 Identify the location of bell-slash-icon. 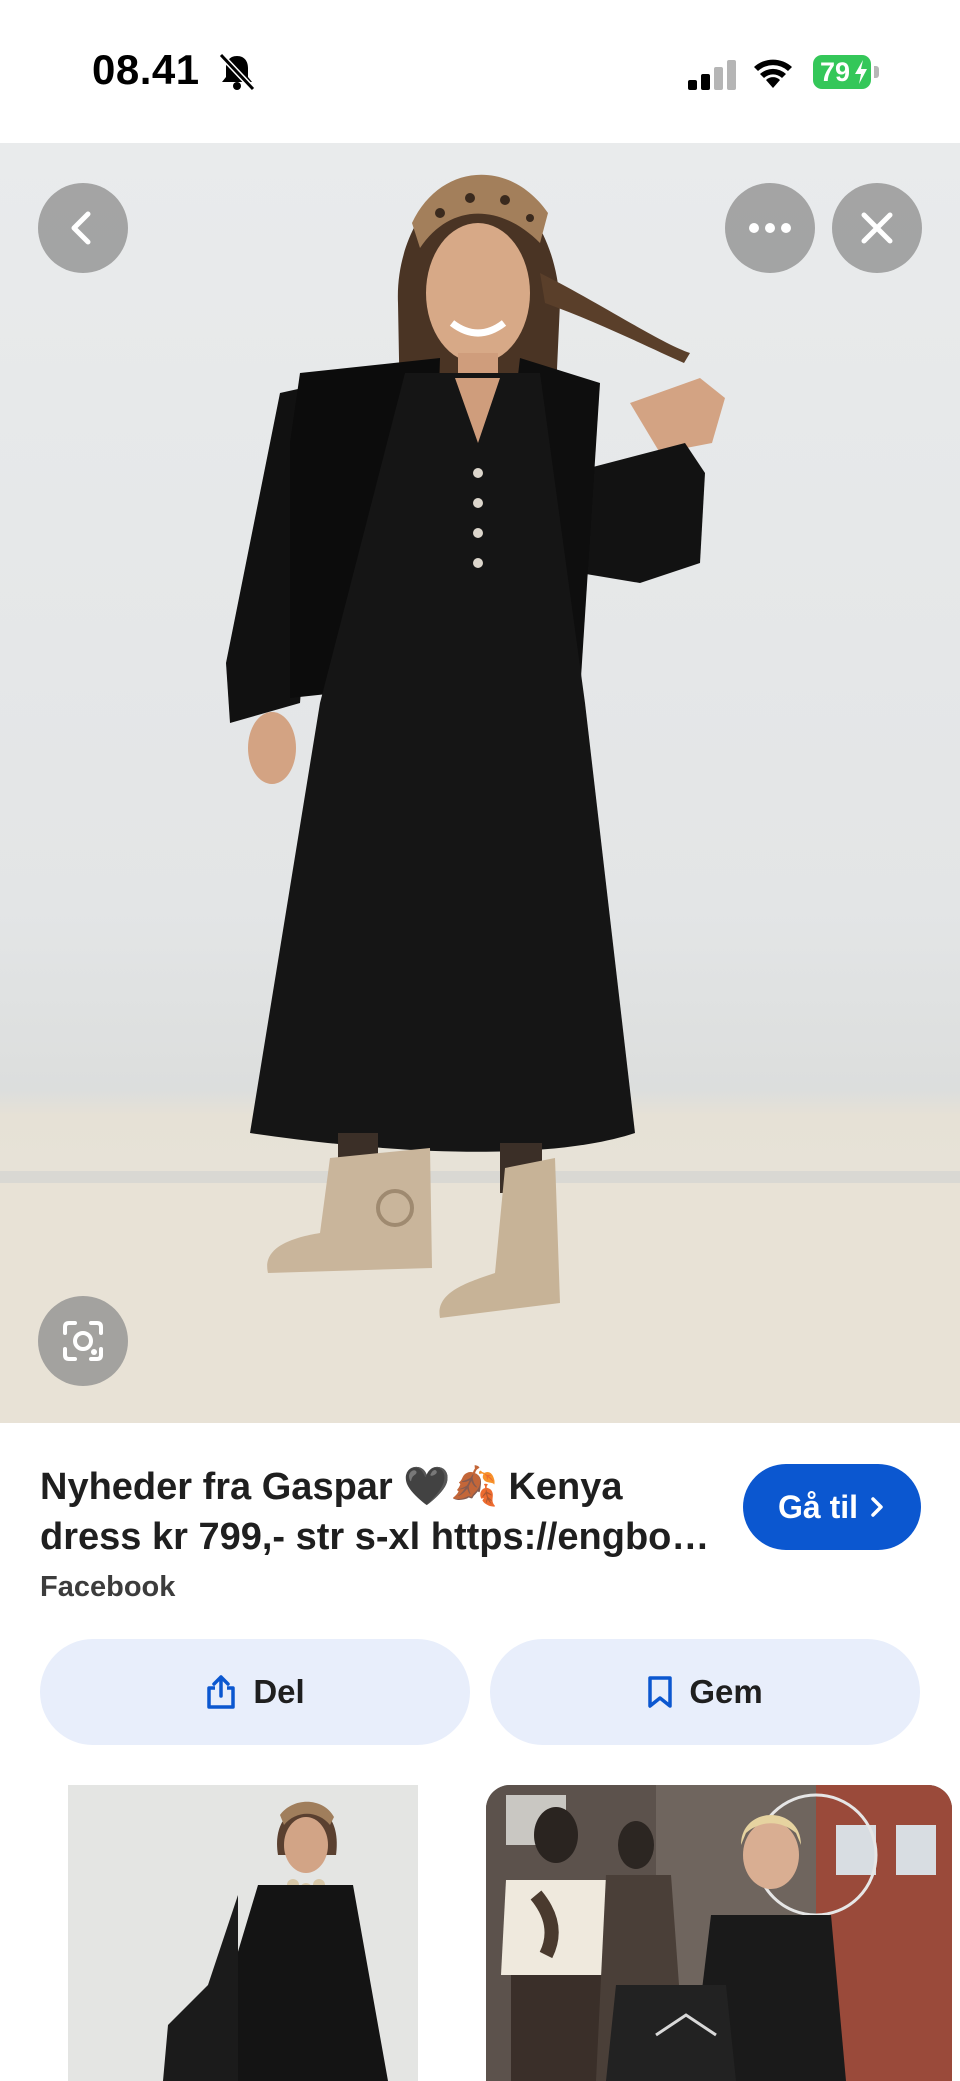
(237, 72).